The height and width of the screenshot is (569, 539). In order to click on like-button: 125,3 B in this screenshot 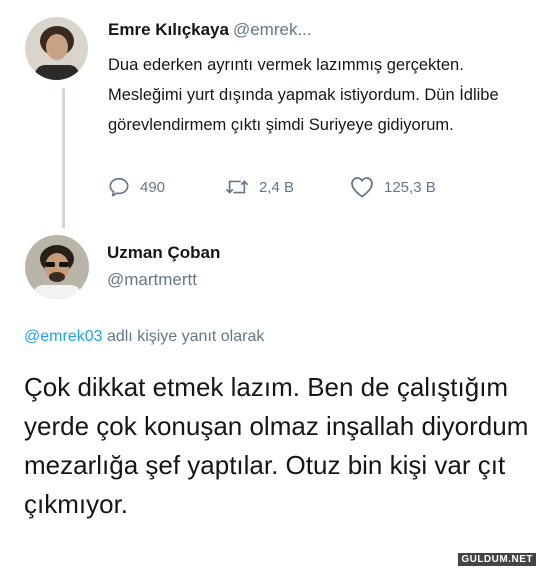, I will do `click(393, 187)`.